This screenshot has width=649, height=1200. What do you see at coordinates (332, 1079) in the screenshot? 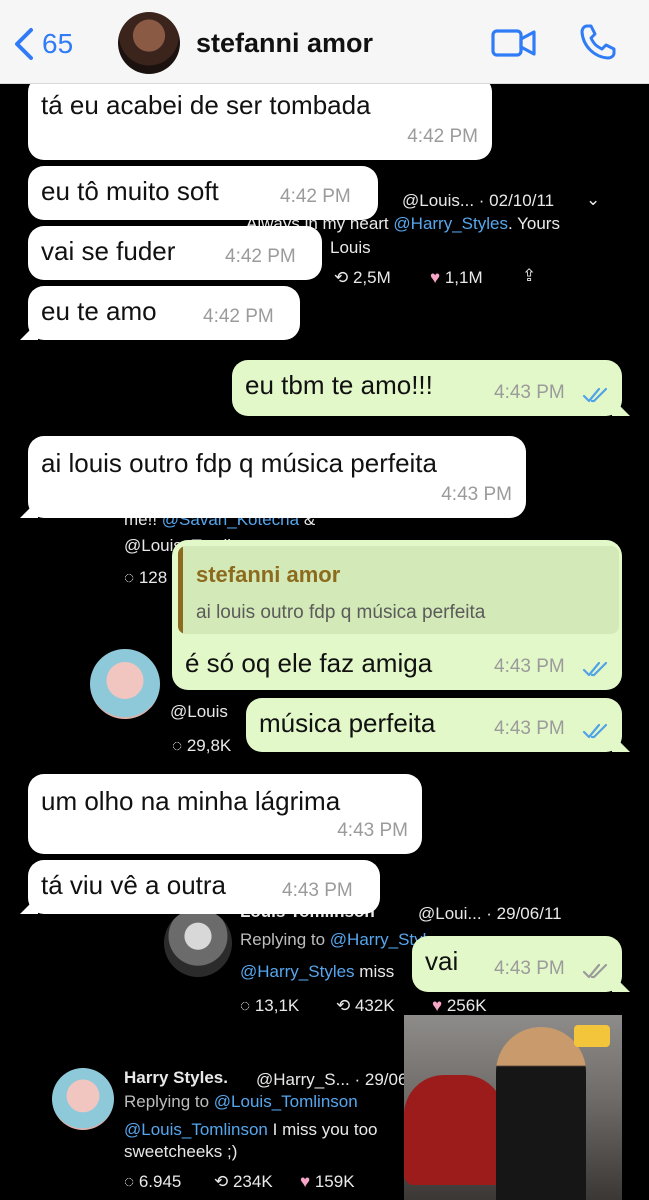
I see `tweet-header: @Harry_S... · 29/06` at bounding box center [332, 1079].